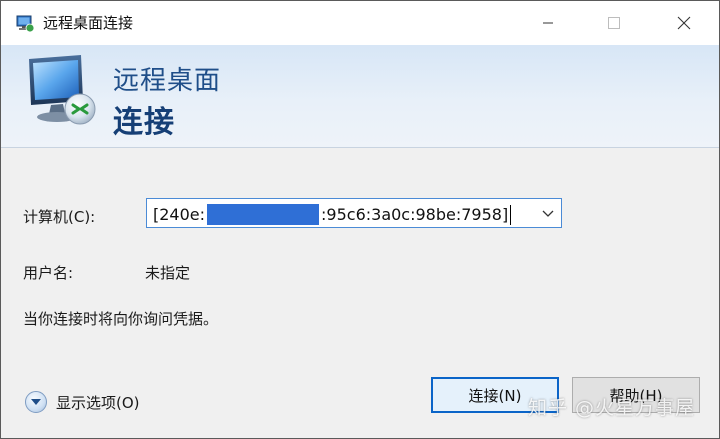 Image resolution: width=720 pixels, height=439 pixels. What do you see at coordinates (360, 23) in the screenshot?
I see `title-bar: 远程桌面连接` at bounding box center [360, 23].